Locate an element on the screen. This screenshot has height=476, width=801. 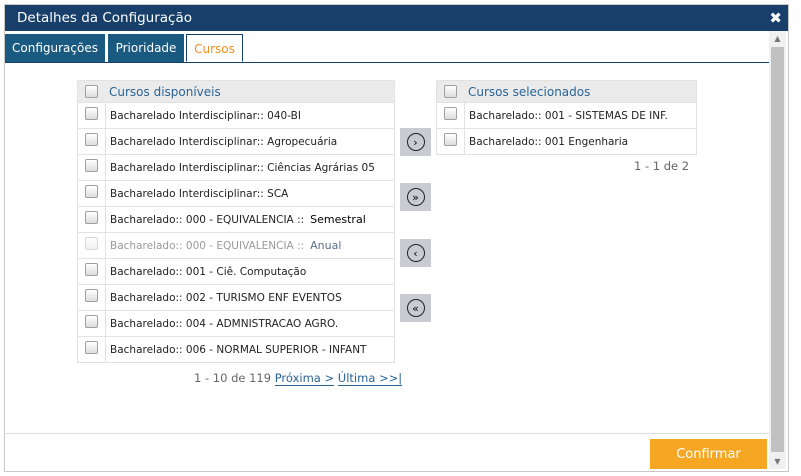
row-cell: Bacharelado Interdisciplinar:: SCA is located at coordinates (249, 193).